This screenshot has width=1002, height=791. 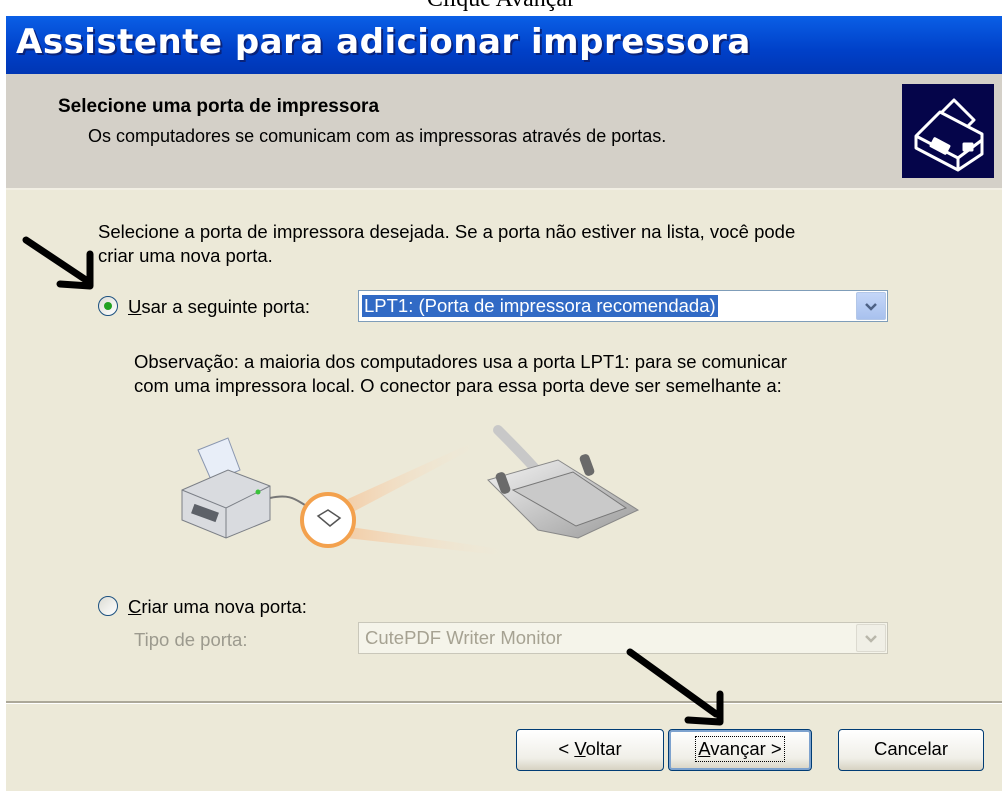 What do you see at coordinates (948, 131) in the screenshot?
I see `printer-wizard-icon` at bounding box center [948, 131].